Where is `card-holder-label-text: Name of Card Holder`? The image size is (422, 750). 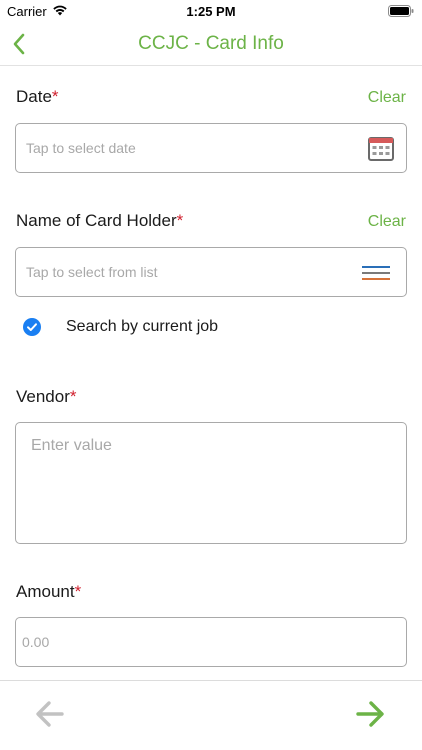
card-holder-label-text: Name of Card Holder is located at coordinates (96, 220).